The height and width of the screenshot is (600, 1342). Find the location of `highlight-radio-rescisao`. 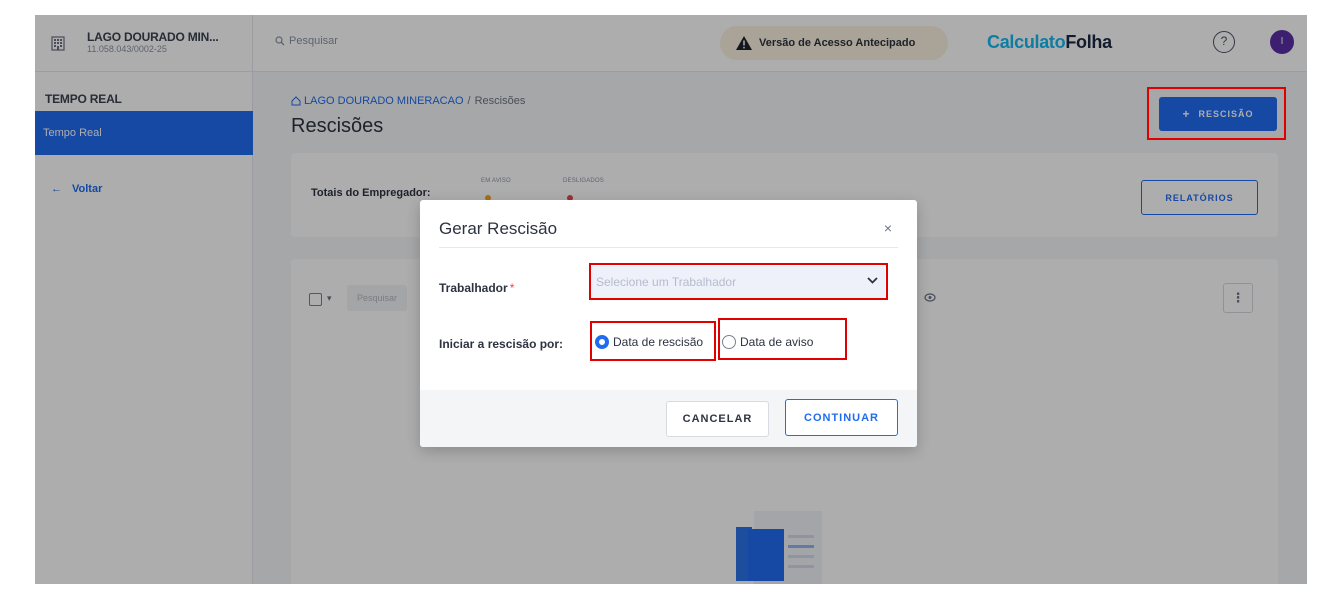

highlight-radio-rescisao is located at coordinates (653, 341).